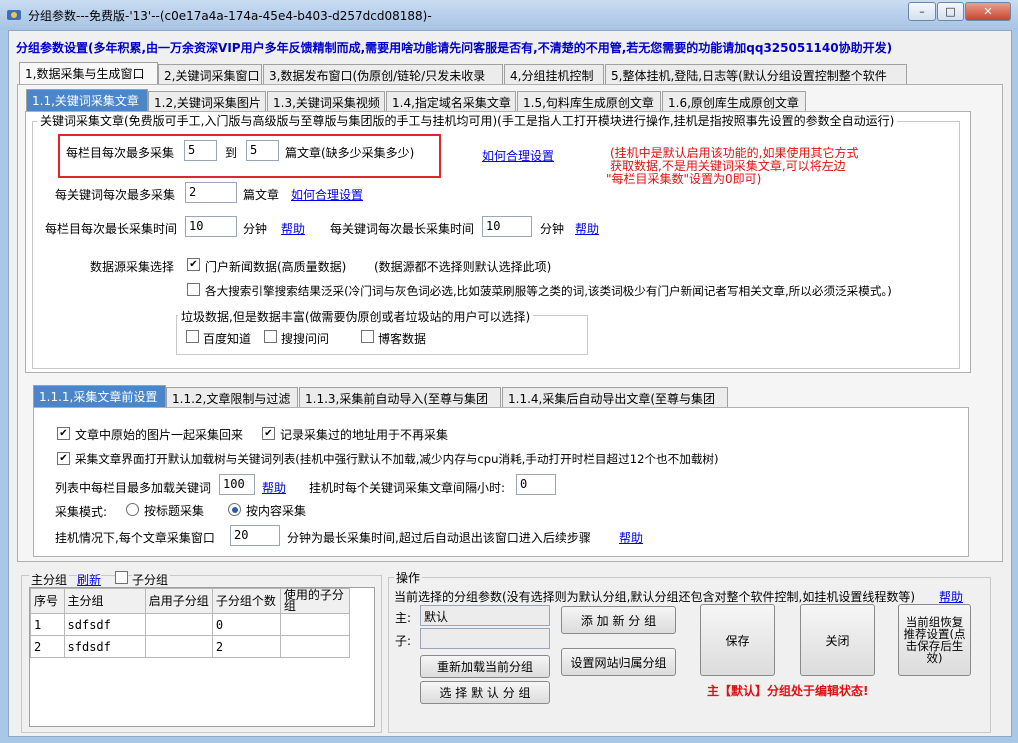 Image resolution: width=1018 pixels, height=743 pixels. I want to click on close-dialog-button: 关闭, so click(837, 640).